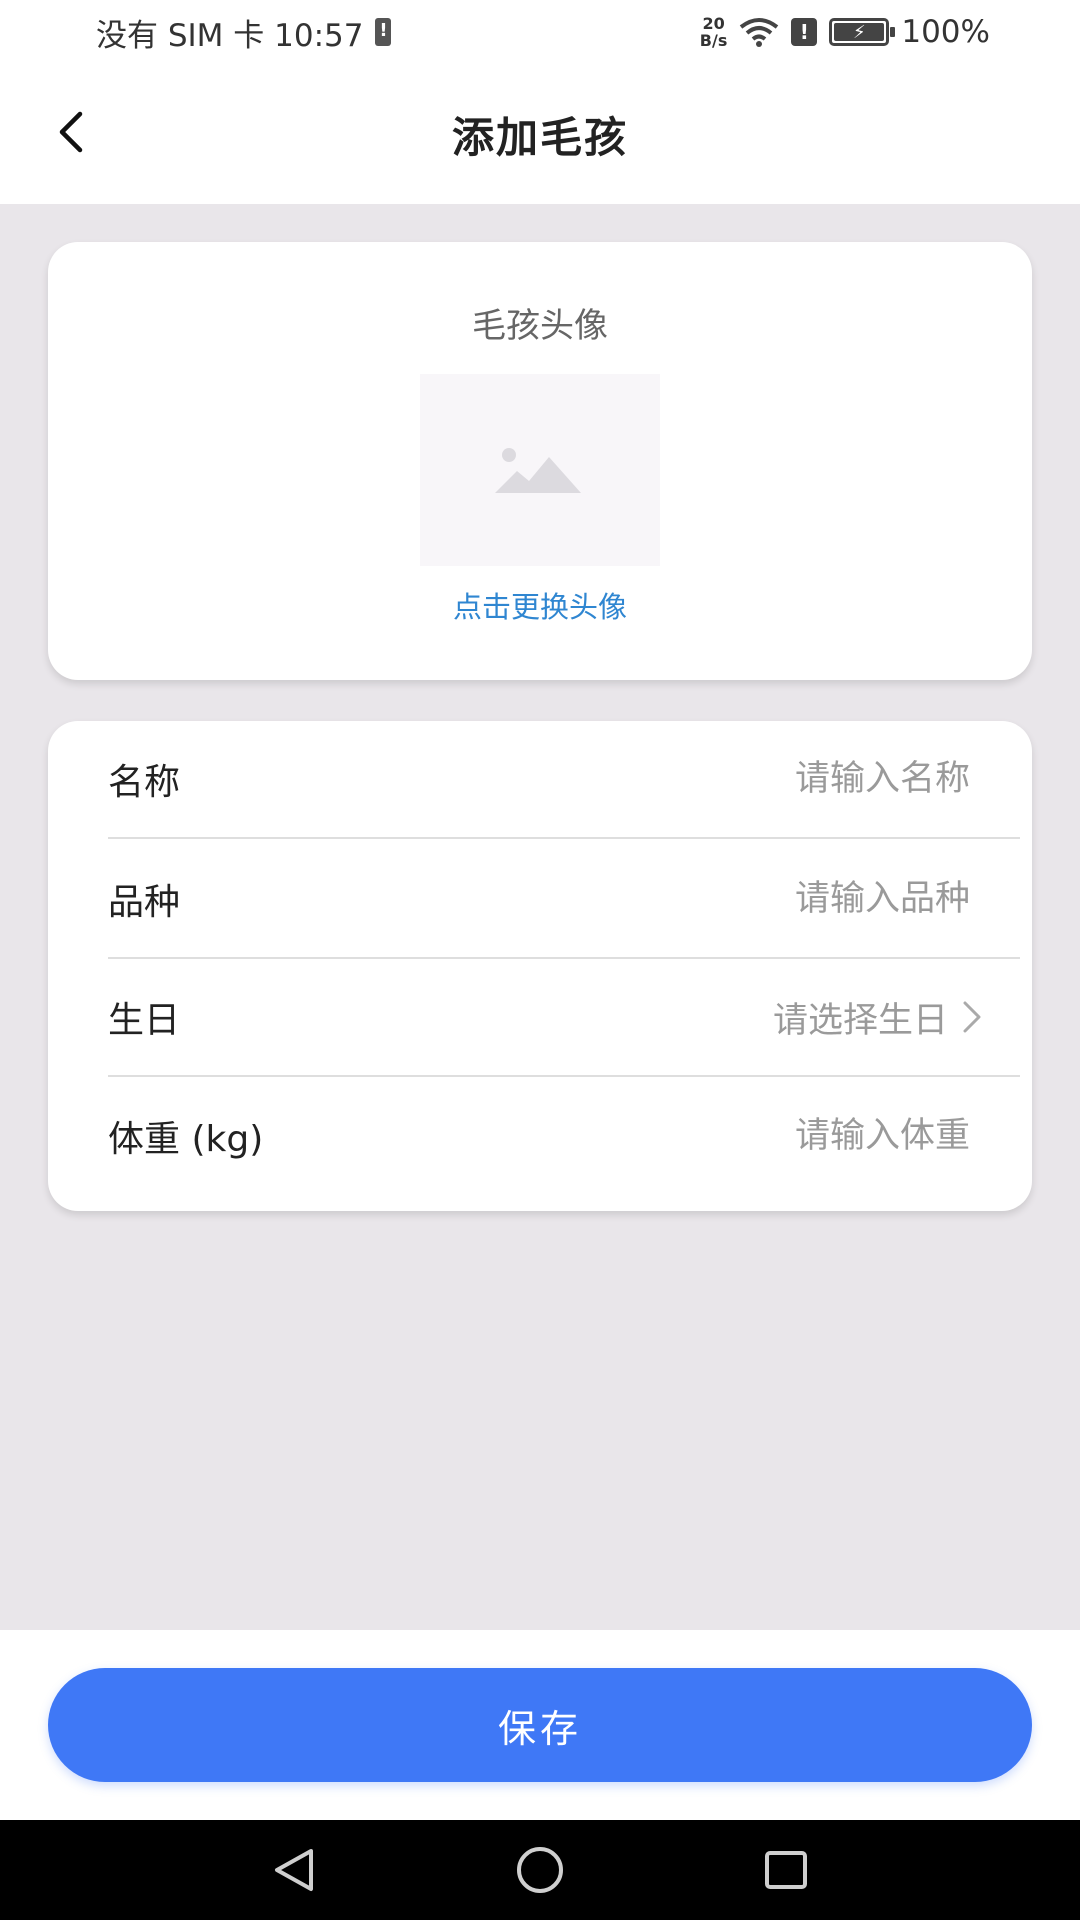  I want to click on birthday-placeholder: 请选择生日, so click(860, 1020).